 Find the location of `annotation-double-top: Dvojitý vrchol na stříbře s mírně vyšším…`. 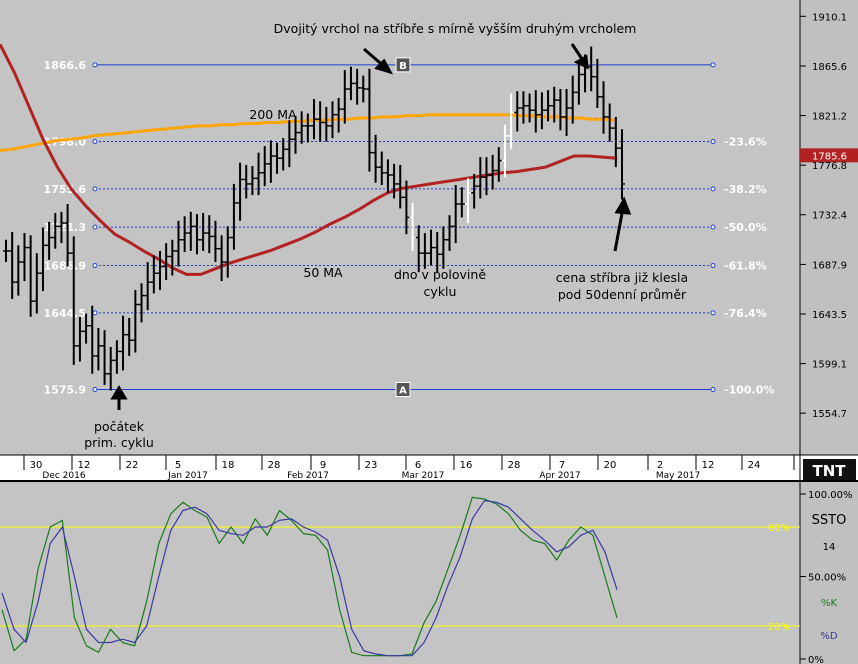

annotation-double-top: Dvojitý vrchol na stříbře s mírně vyšším… is located at coordinates (455, 28).